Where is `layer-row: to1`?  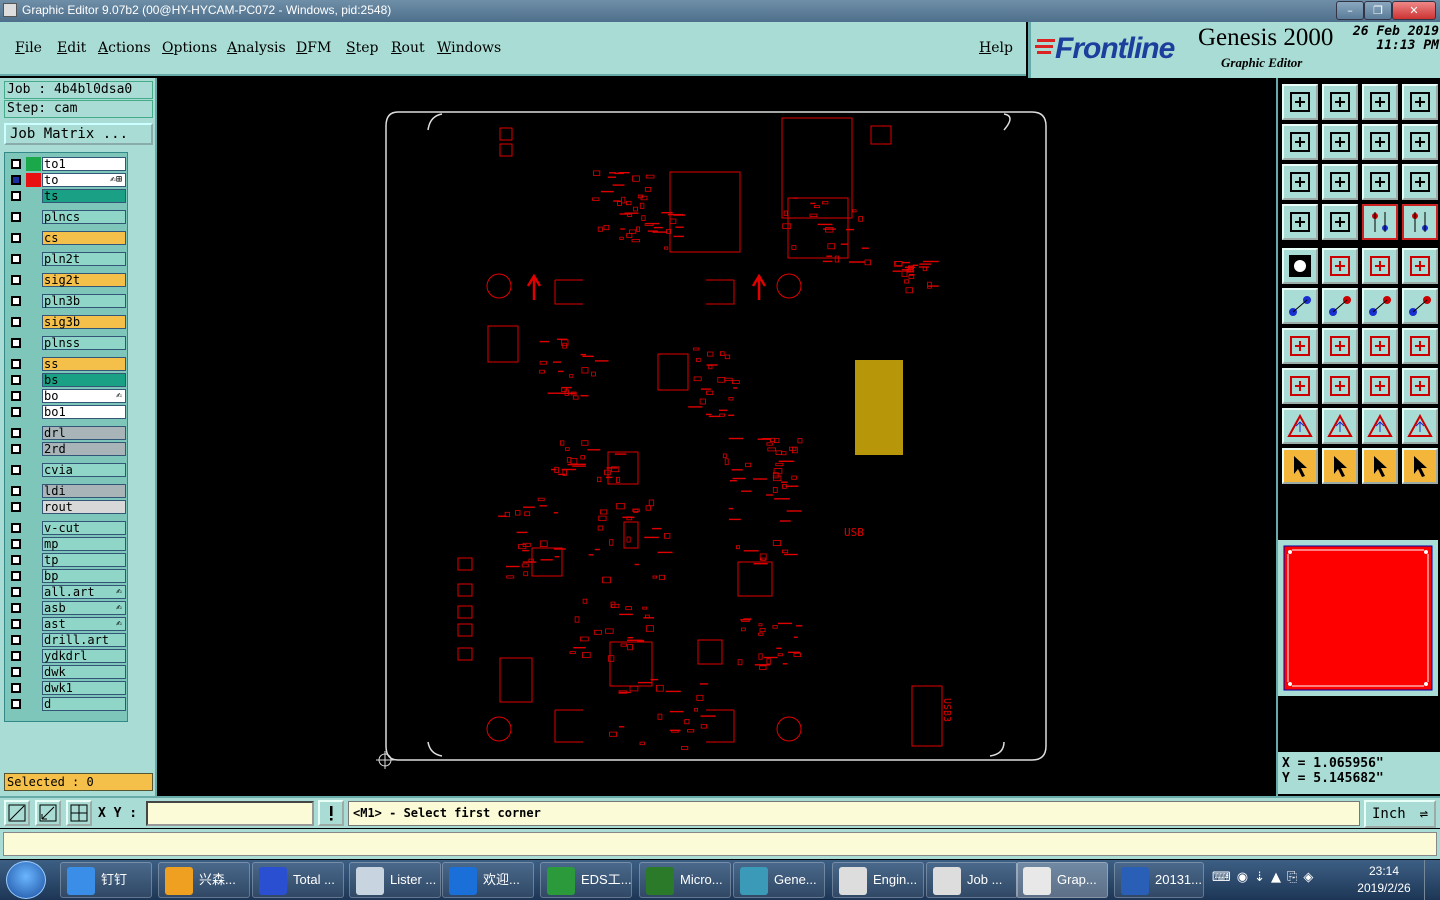
layer-row: to1 is located at coordinates (67, 164).